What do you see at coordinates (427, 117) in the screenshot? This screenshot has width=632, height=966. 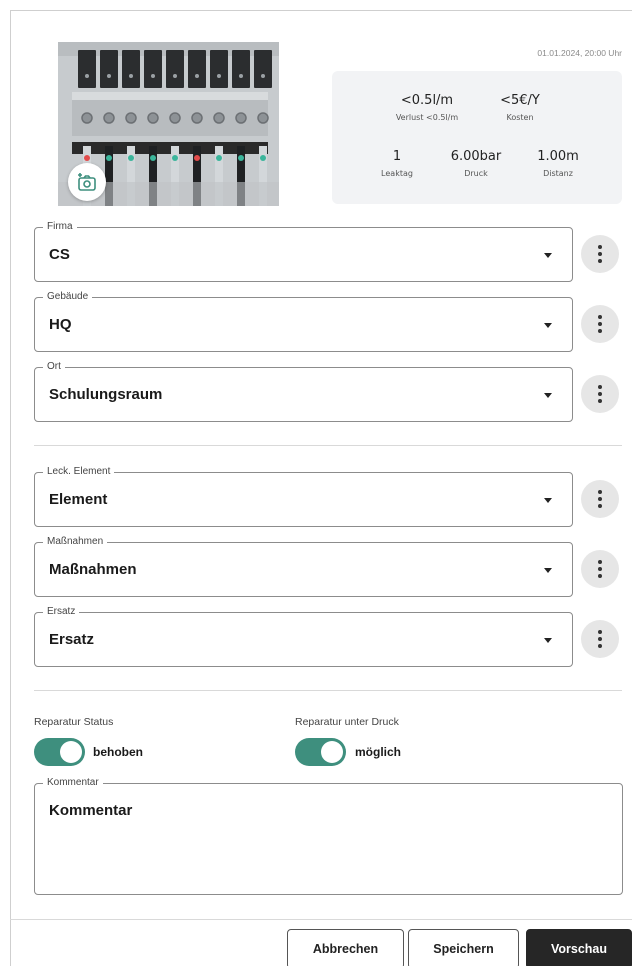 I see `stat-loss-label: Verlust <0.5l/m` at bounding box center [427, 117].